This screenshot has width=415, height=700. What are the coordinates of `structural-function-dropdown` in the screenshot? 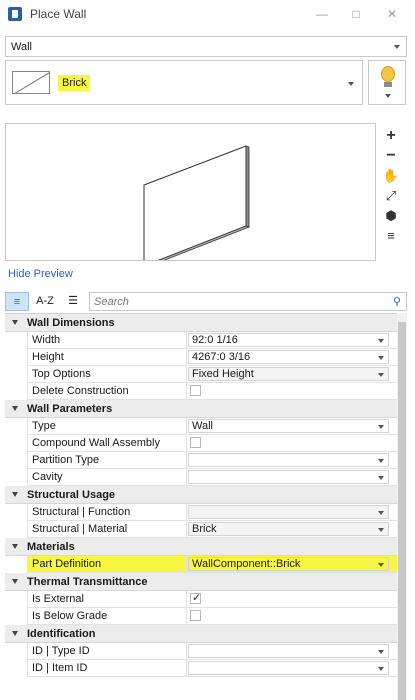 It's located at (288, 512).